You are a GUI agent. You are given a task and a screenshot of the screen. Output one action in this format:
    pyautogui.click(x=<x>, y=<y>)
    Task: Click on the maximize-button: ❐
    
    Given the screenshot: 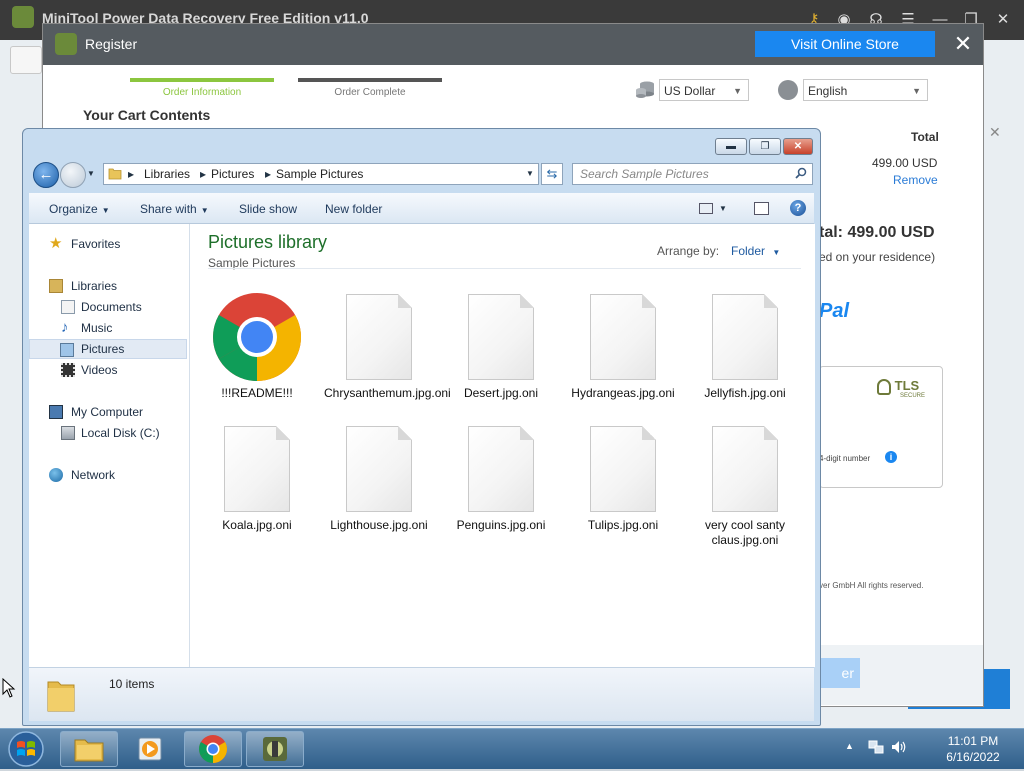 What is the action you would take?
    pyautogui.click(x=765, y=146)
    